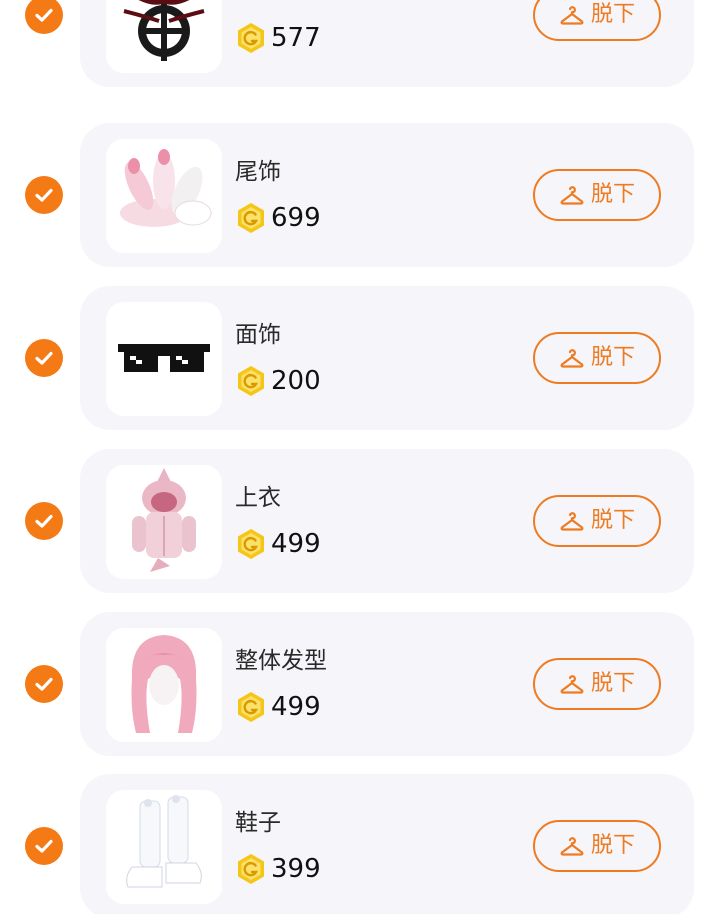 This screenshot has width=720, height=914. What do you see at coordinates (258, 172) in the screenshot?
I see `item-name: 尾饰` at bounding box center [258, 172].